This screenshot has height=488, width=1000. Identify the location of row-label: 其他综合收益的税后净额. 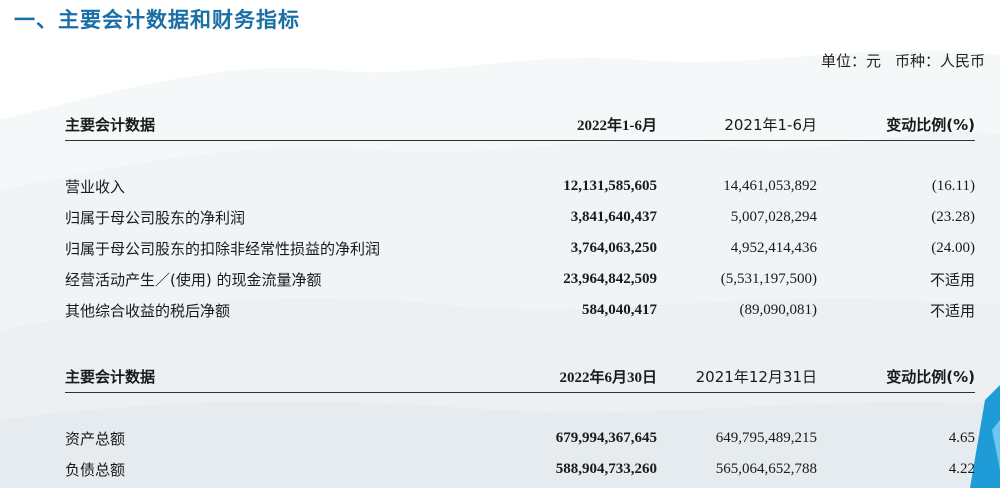
(148, 311).